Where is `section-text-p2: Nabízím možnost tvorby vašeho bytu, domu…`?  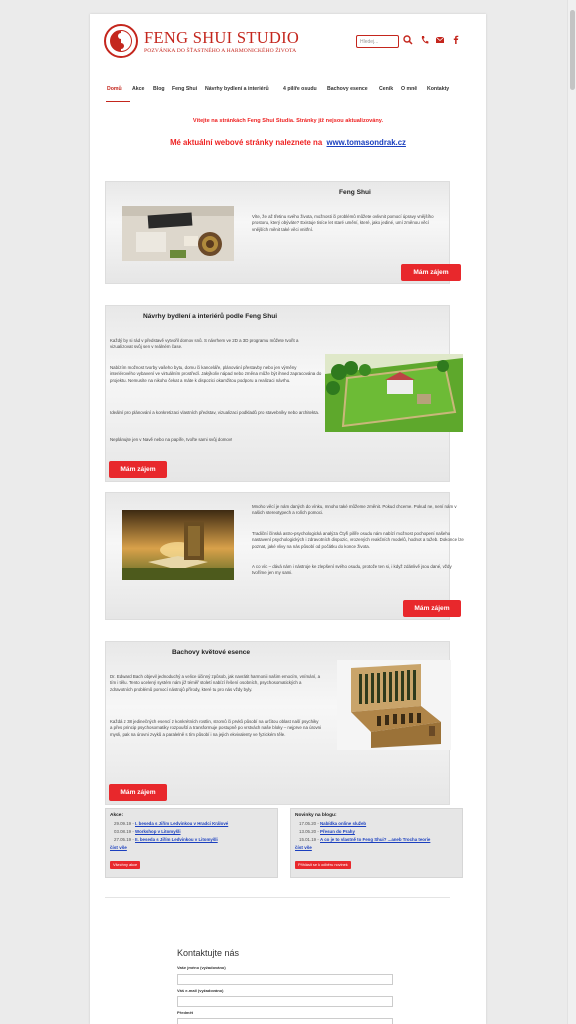 section-text-p2: Nabízím možnost tvorby vašeho bytu, domu… is located at coordinates (216, 374).